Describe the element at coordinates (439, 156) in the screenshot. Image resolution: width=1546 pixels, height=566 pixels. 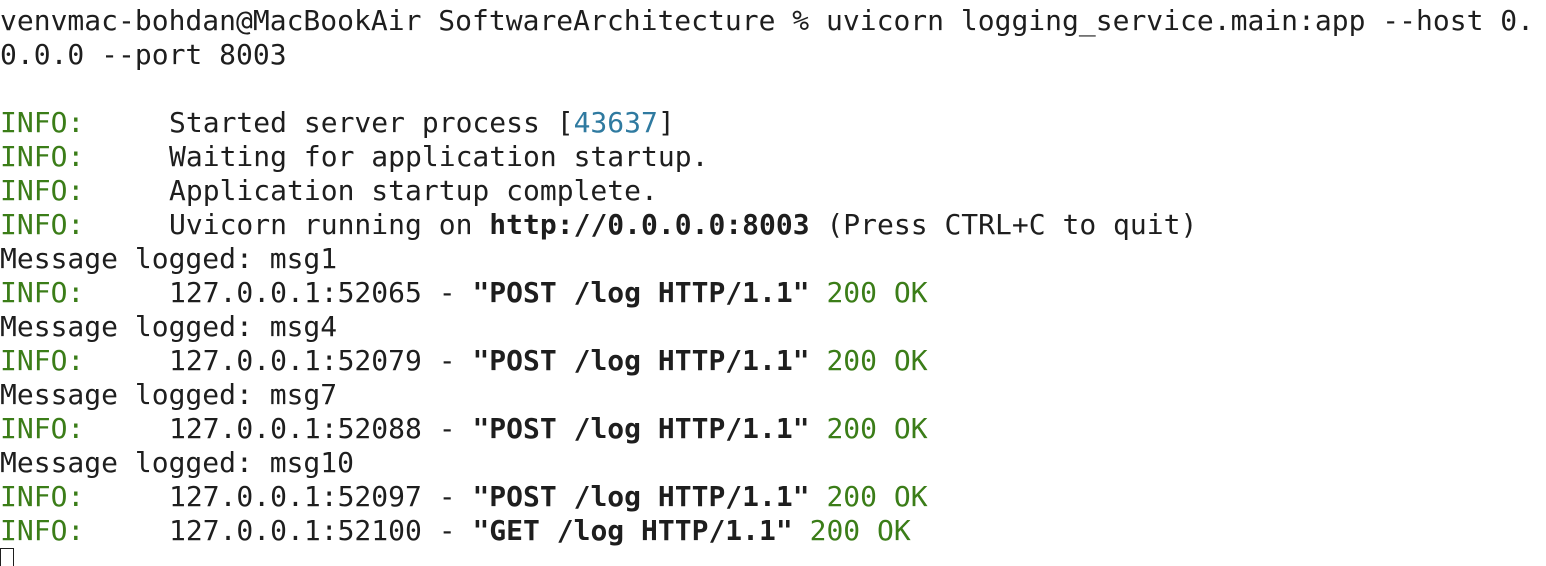
I see `log-text: Waiting for application startup.` at that location.